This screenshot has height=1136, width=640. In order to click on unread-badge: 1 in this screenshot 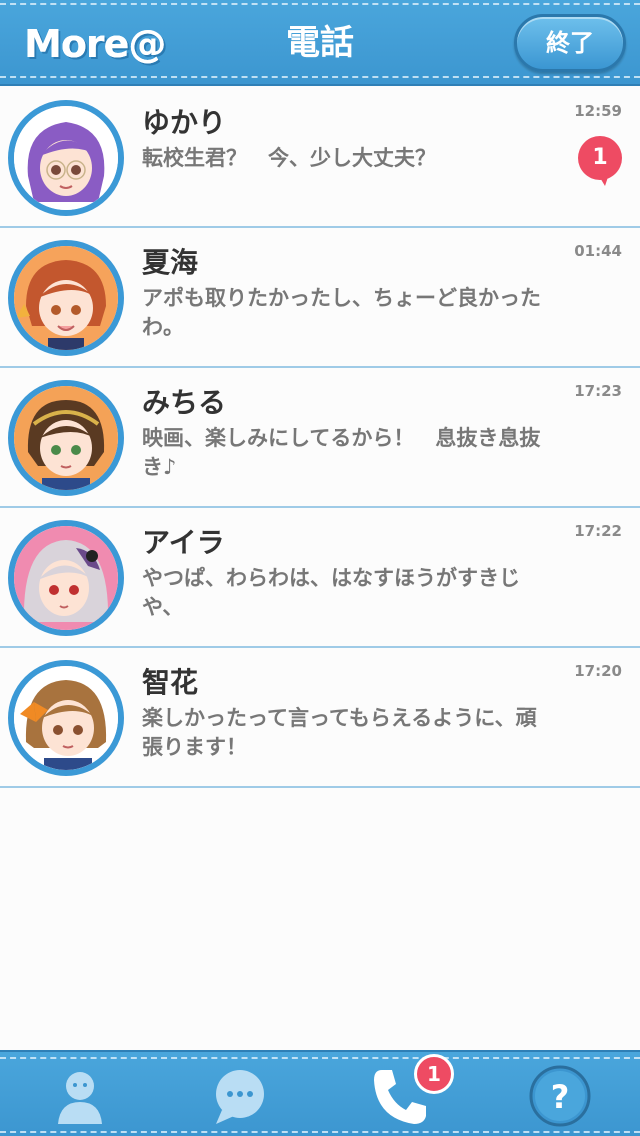, I will do `click(600, 161)`.